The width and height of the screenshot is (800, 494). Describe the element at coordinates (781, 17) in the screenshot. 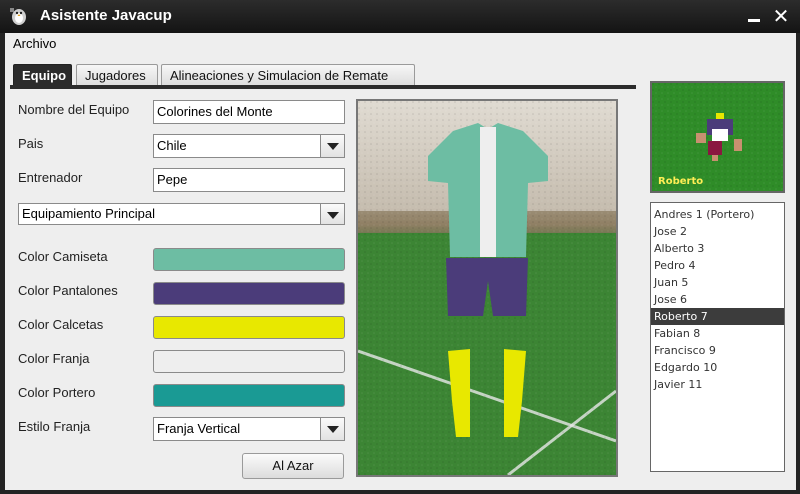

I see `close-button: ✕` at that location.